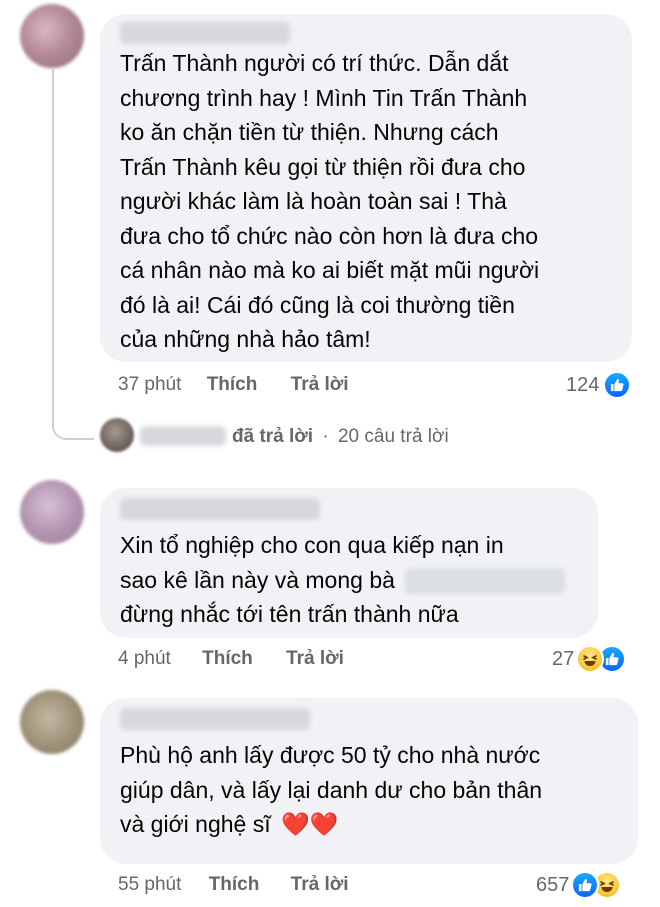 The image size is (660, 907). I want to click on replied-text: đã trả lời, so click(273, 436).